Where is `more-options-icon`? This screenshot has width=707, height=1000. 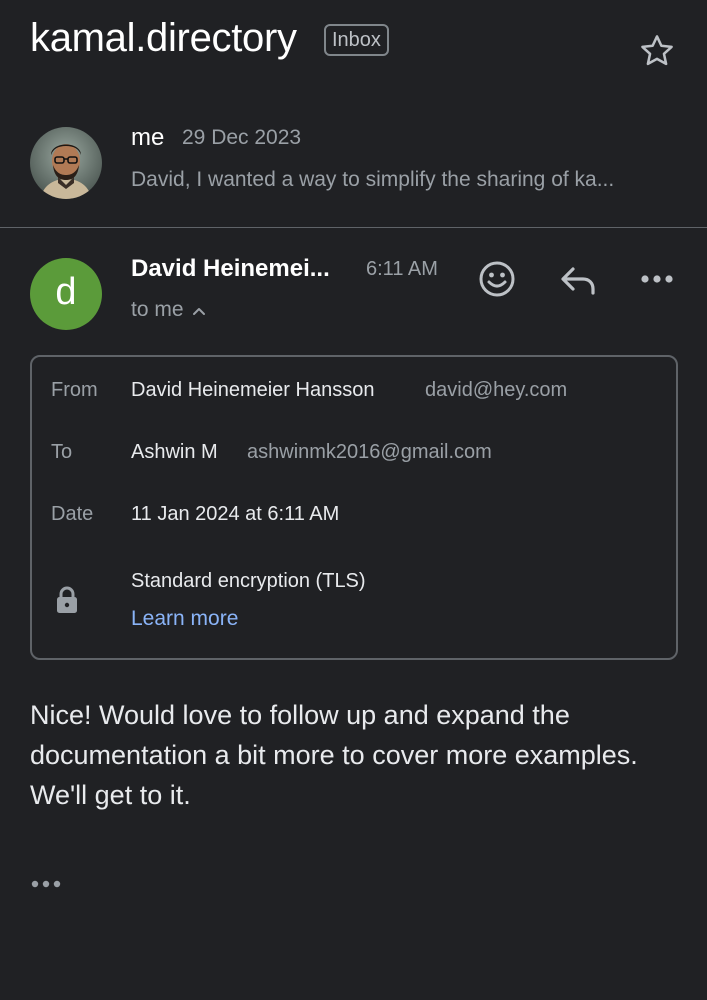 more-options-icon is located at coordinates (657, 279).